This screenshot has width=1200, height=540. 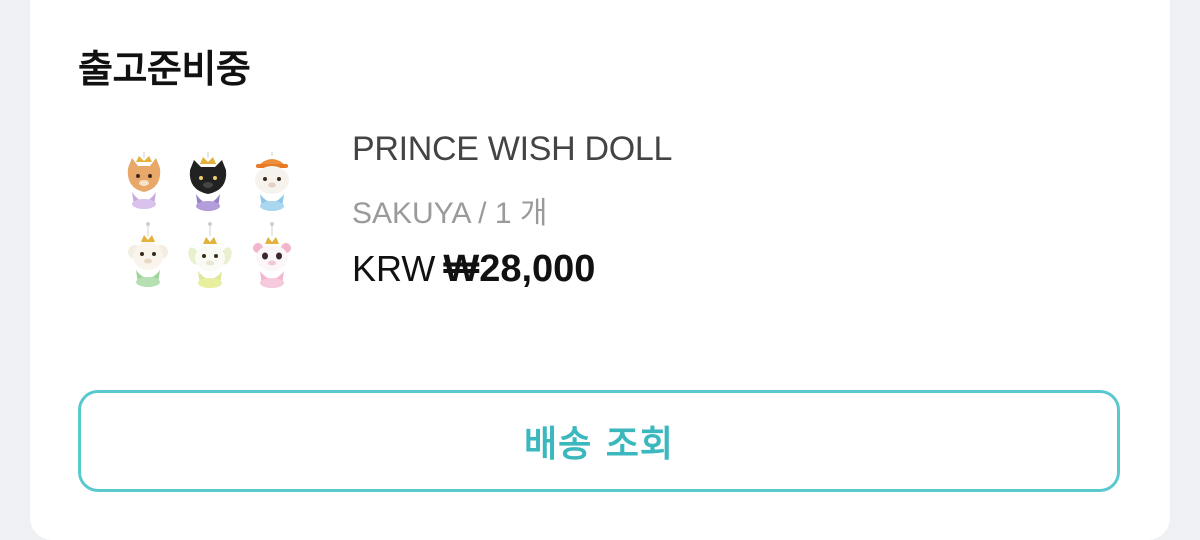 What do you see at coordinates (512, 149) in the screenshot?
I see `product-name: PRINCE WISH DOLL` at bounding box center [512, 149].